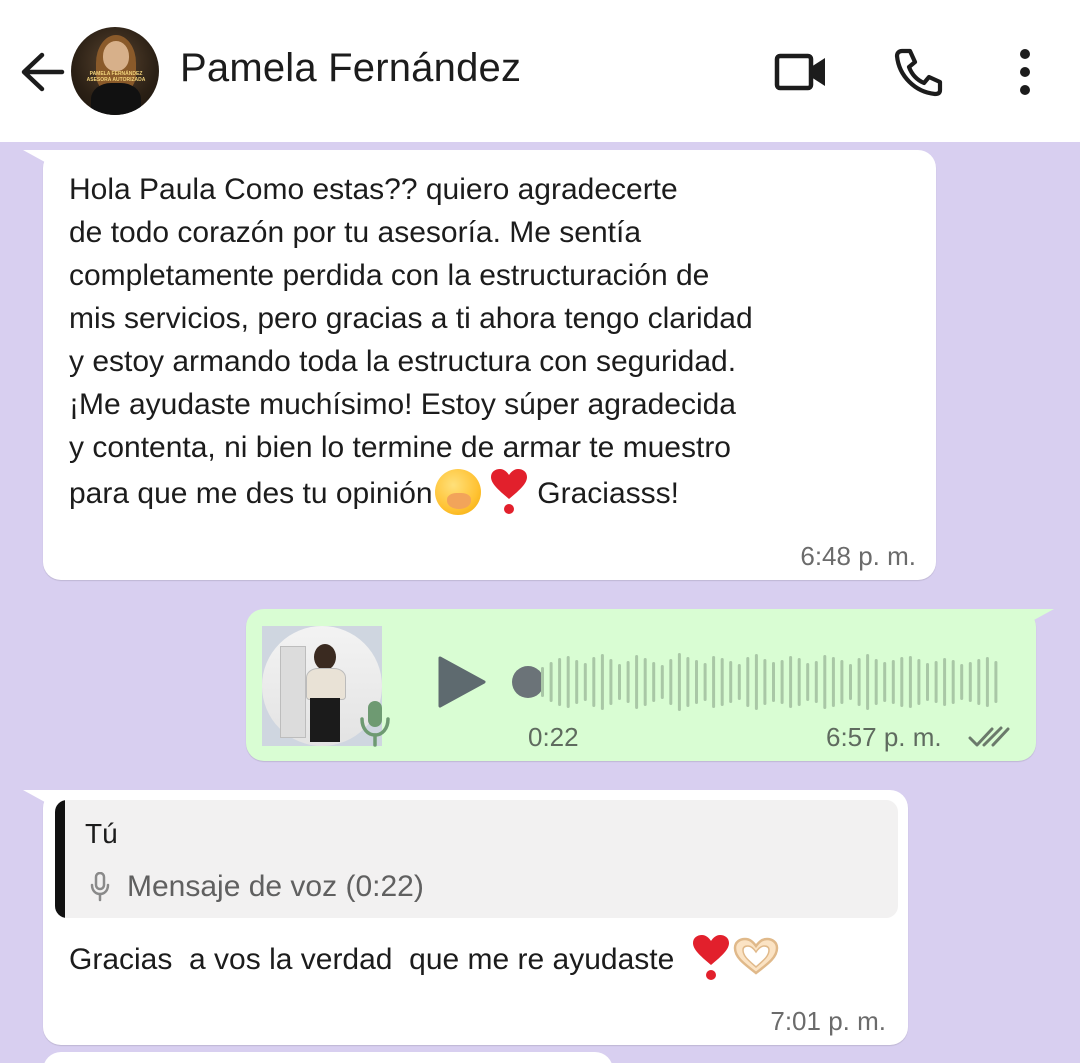 This screenshot has height=1063, width=1080. What do you see at coordinates (989, 736) in the screenshot?
I see `double-check-read-icon` at bounding box center [989, 736].